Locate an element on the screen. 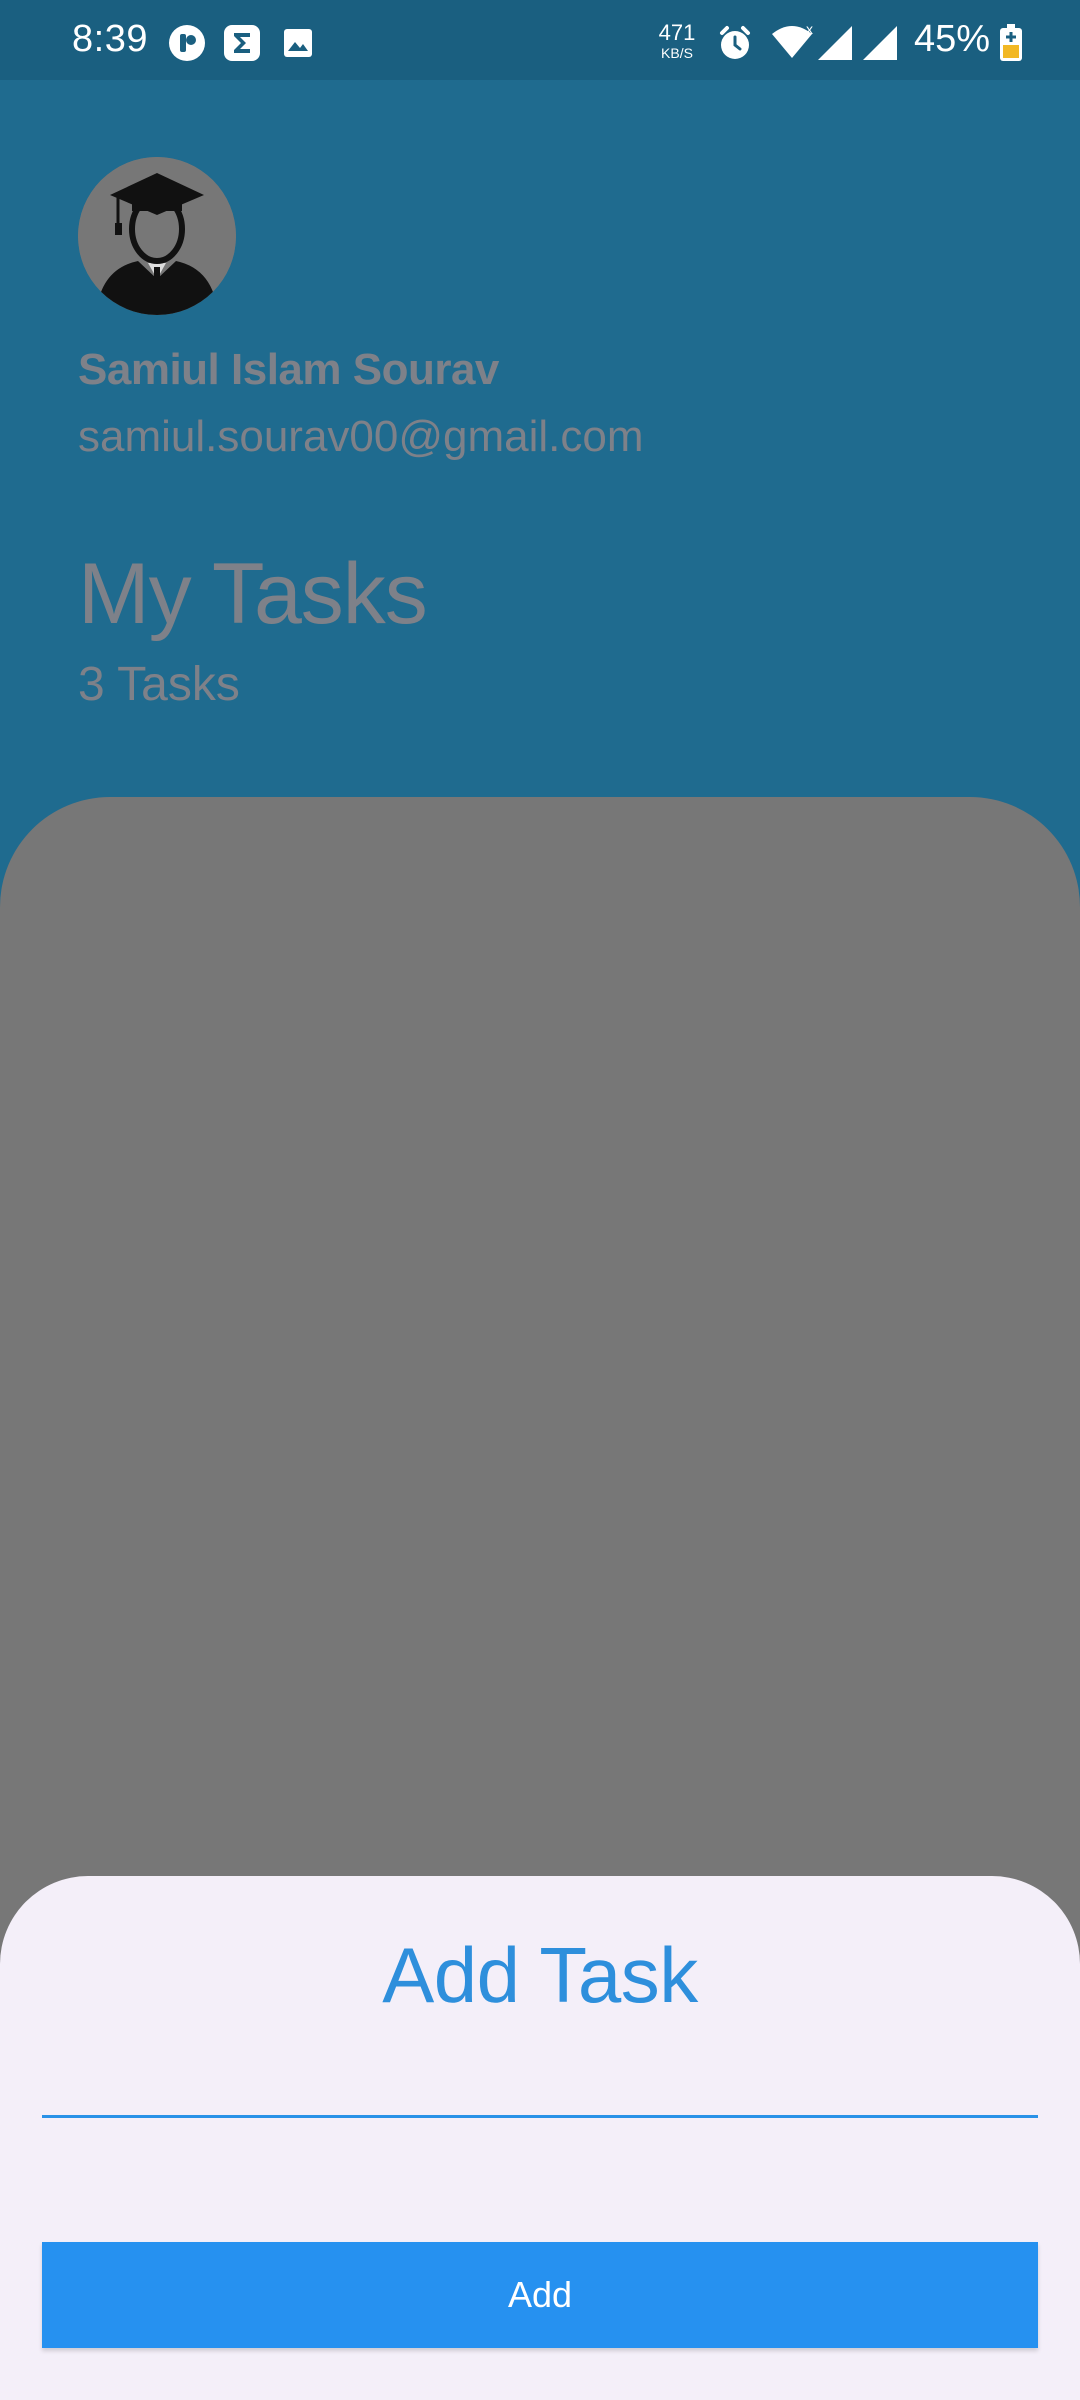 This screenshot has height=2400, width=1080. task-count: 3 Tasks is located at coordinates (159, 684).